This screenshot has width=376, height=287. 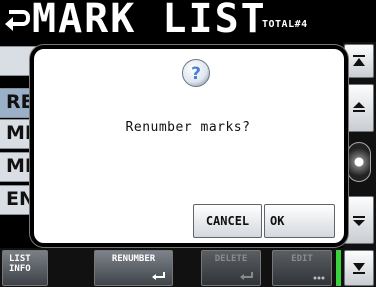 I want to click on jump-to-top-icon, so click(x=359, y=60).